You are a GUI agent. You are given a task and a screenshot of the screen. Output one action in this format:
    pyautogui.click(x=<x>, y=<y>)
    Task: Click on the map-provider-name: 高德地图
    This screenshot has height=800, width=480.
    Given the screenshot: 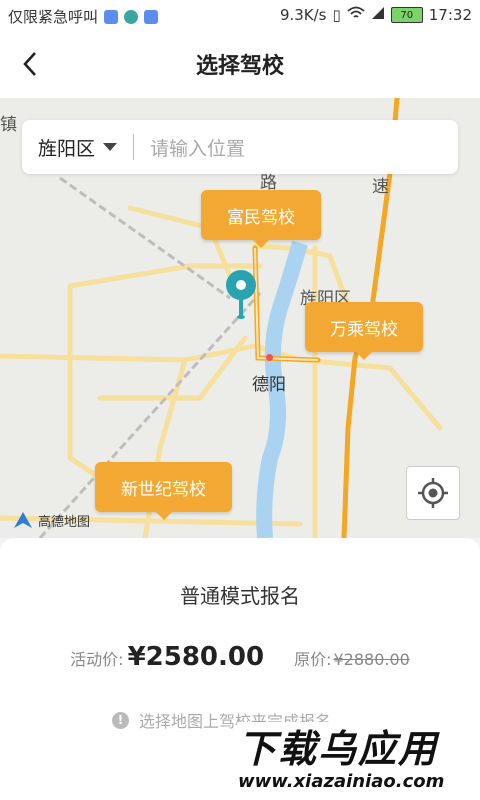 What is the action you would take?
    pyautogui.click(x=64, y=522)
    